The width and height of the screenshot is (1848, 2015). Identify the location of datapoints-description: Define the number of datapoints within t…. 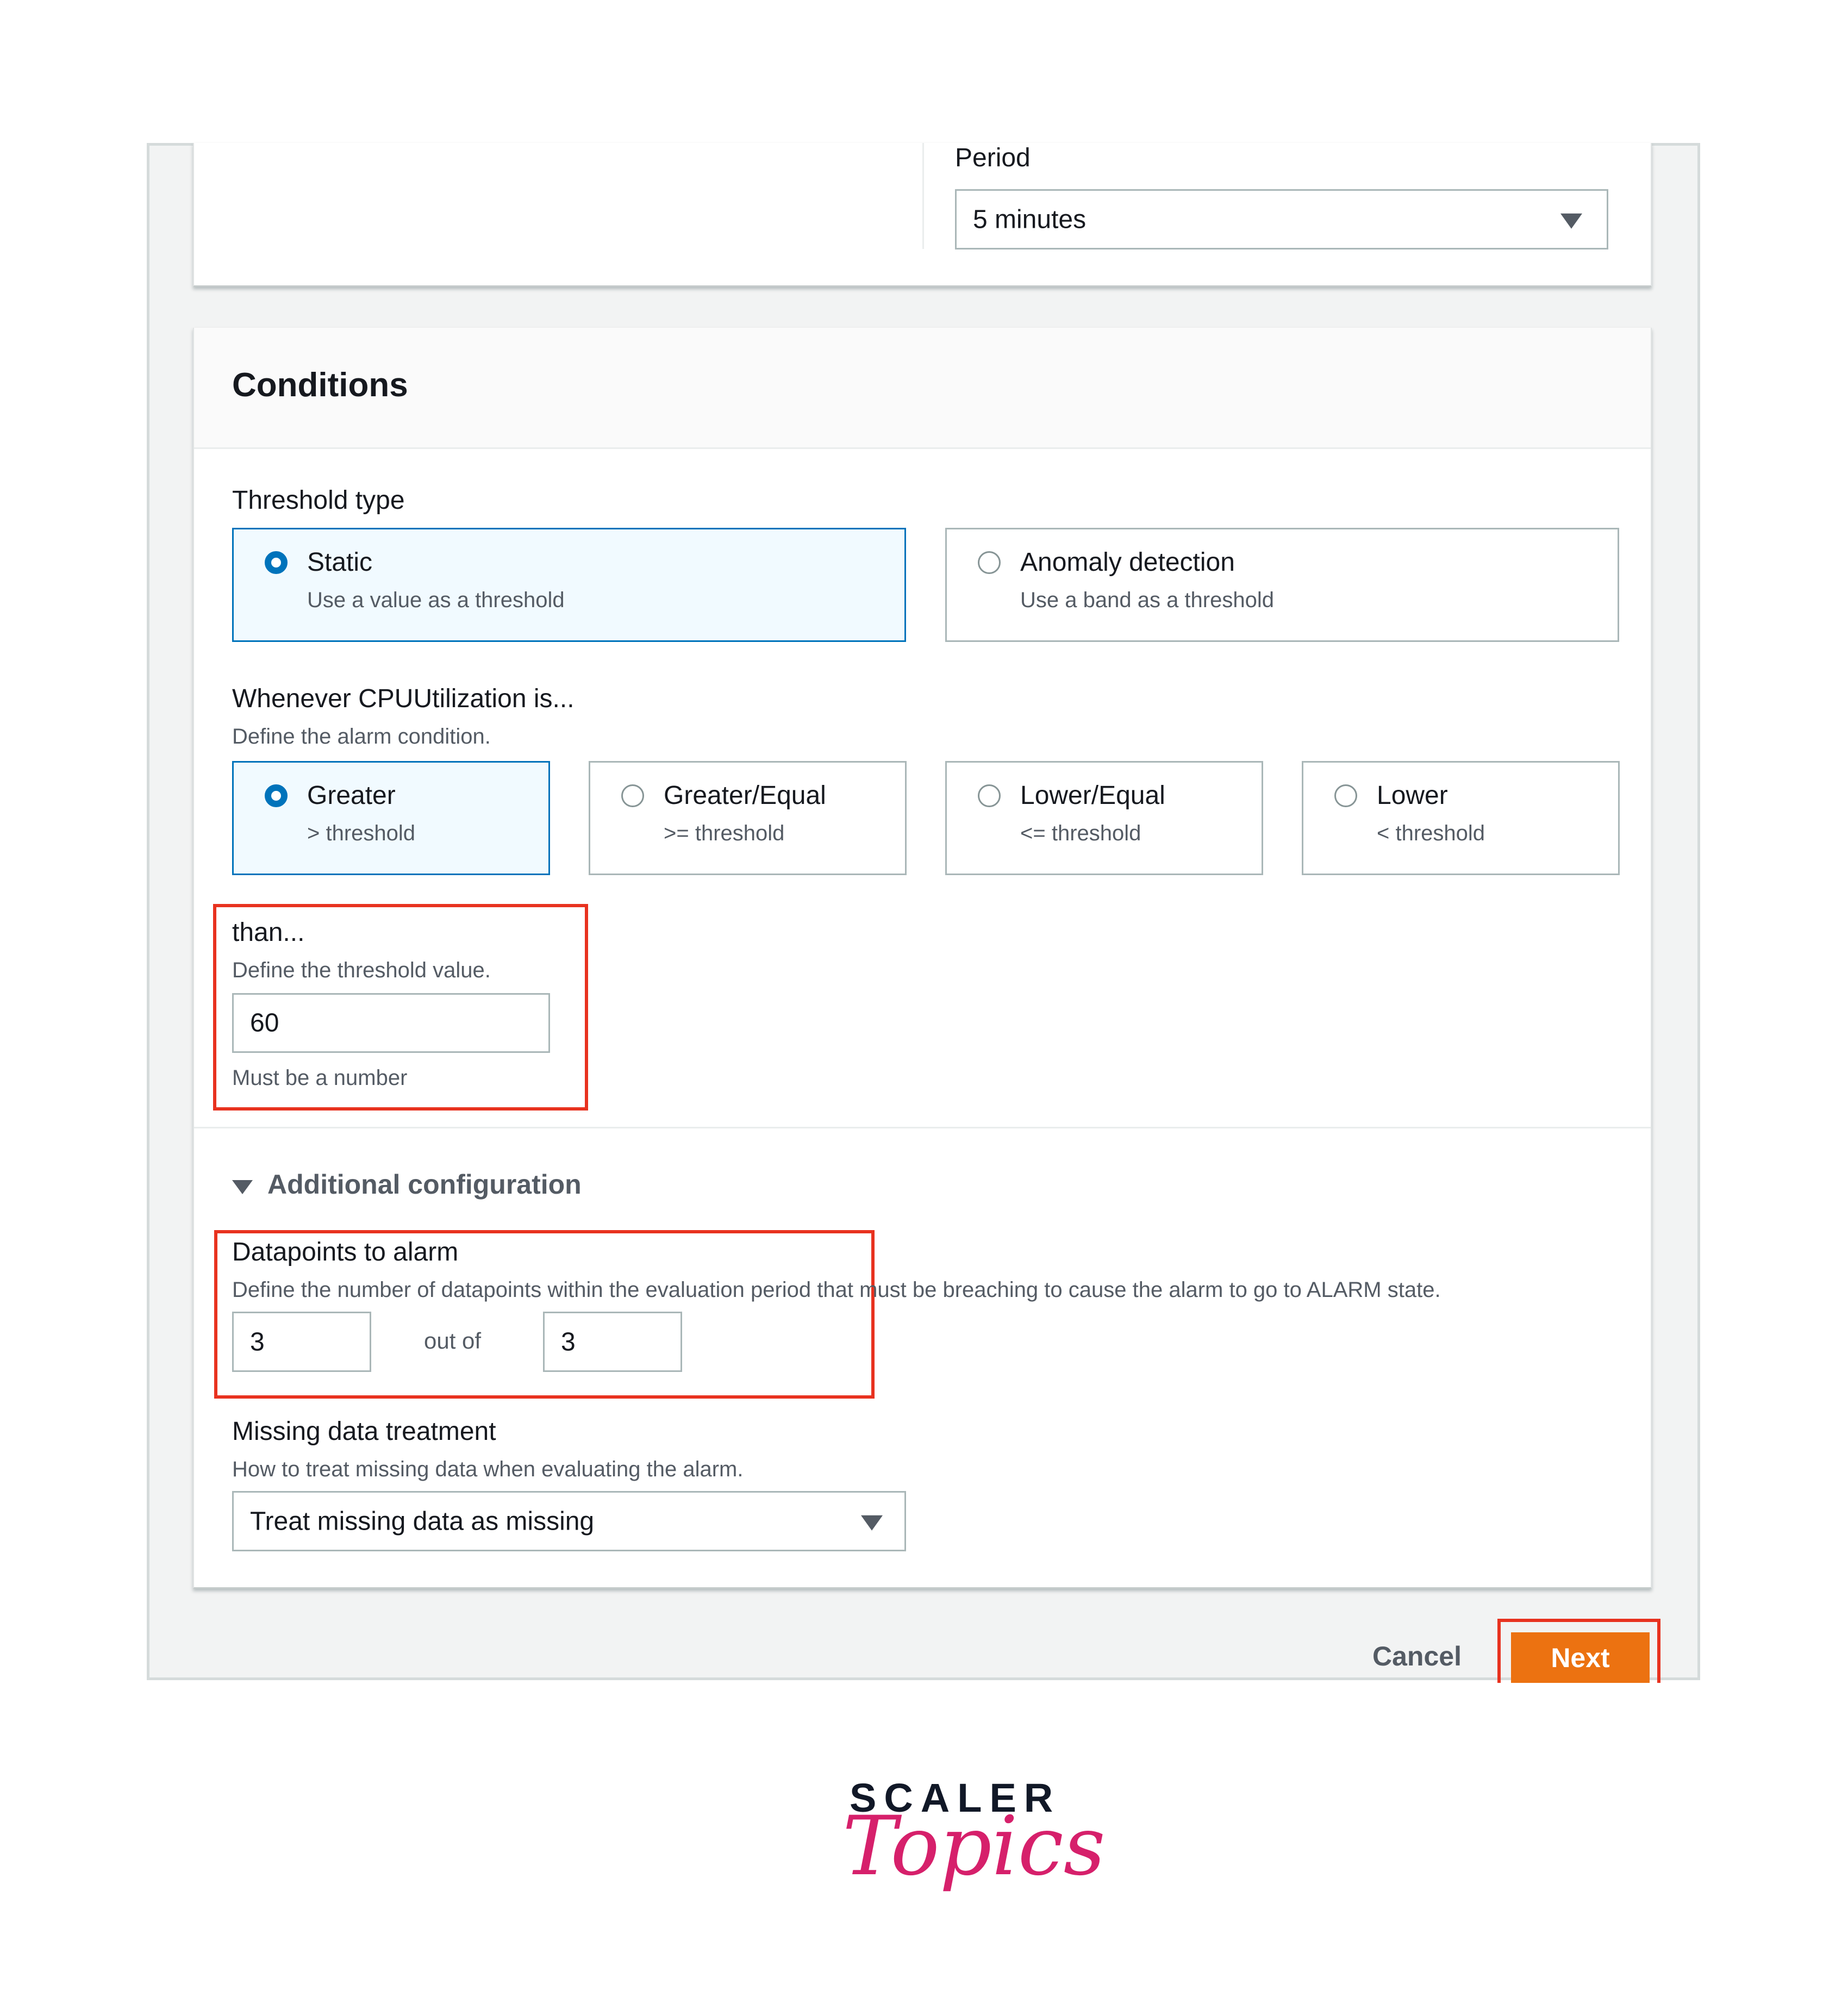
(837, 1290).